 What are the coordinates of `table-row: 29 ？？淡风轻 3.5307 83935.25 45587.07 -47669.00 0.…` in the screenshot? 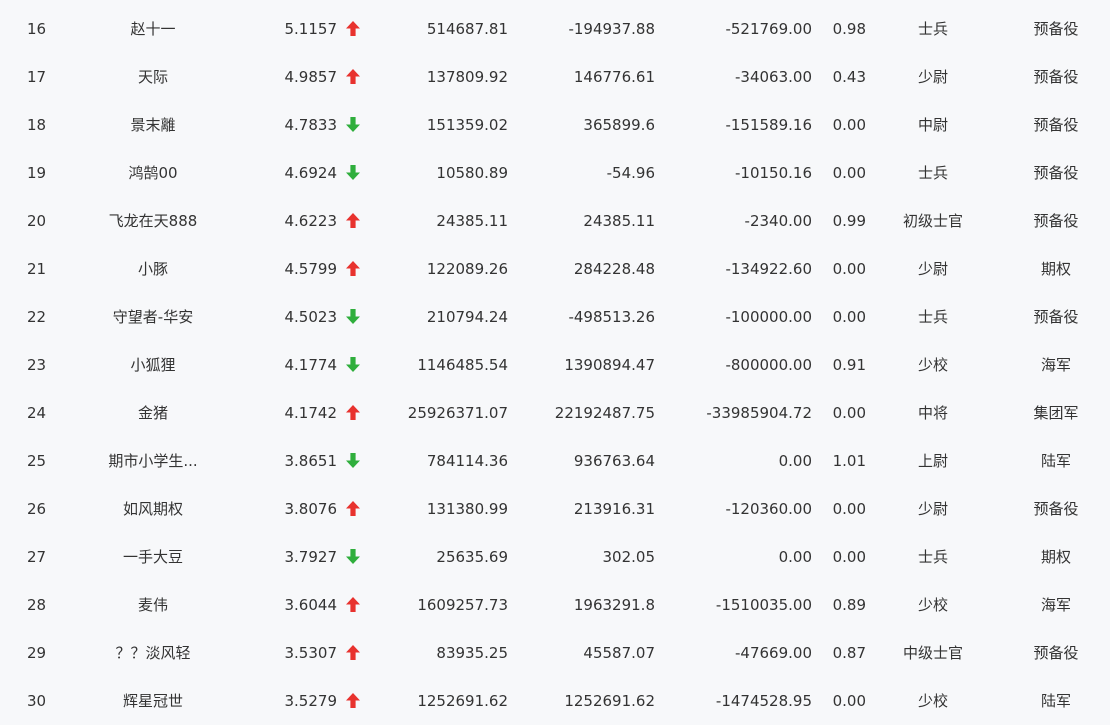 It's located at (555, 653).